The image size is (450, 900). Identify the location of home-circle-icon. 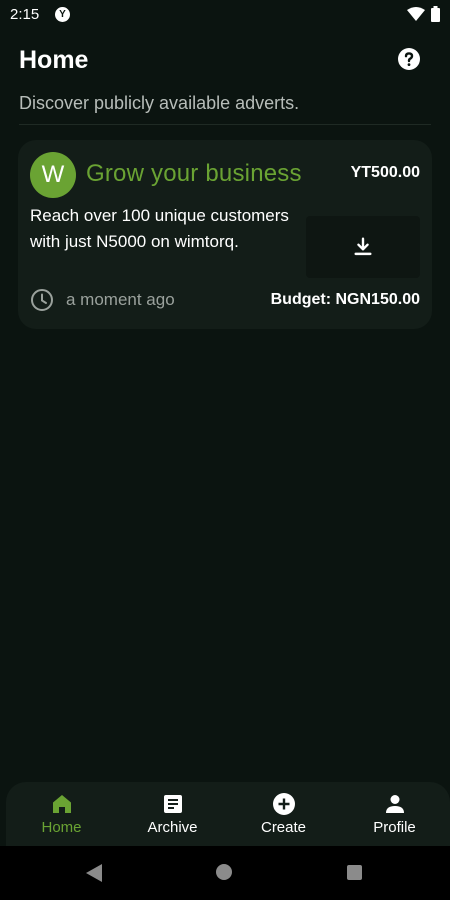
(224, 872).